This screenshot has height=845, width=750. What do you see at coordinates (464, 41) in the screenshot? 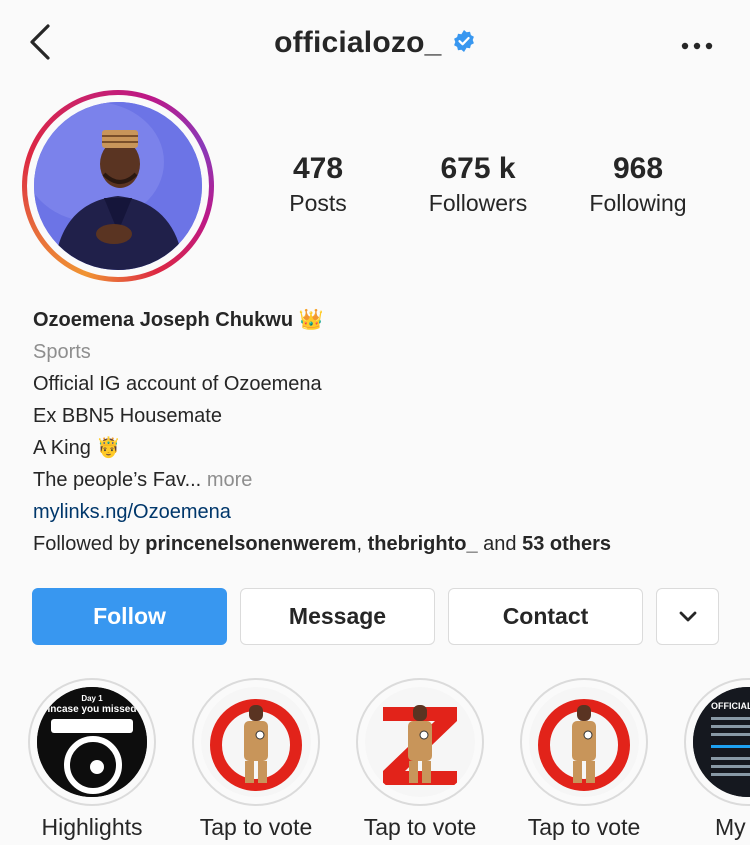
I see `verified-badge-icon` at bounding box center [464, 41].